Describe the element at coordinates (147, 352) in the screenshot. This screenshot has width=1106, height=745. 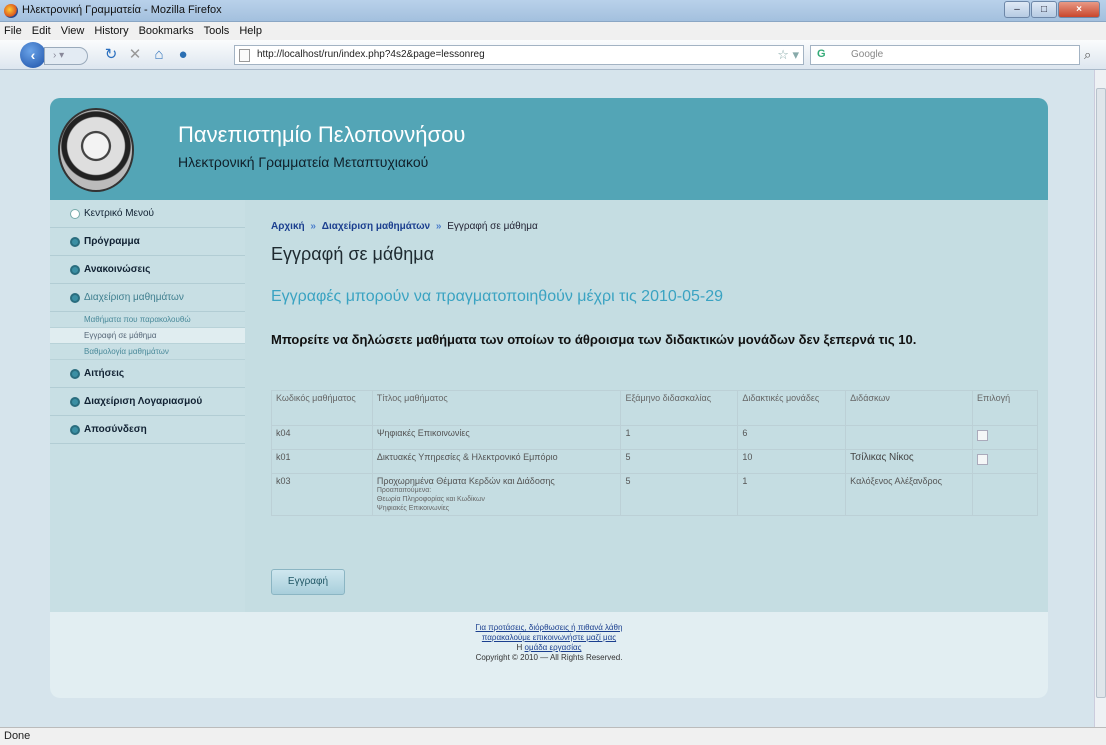
I see `sidebar-subitem-grades: Βαθμολογία μαθημάτων` at that location.